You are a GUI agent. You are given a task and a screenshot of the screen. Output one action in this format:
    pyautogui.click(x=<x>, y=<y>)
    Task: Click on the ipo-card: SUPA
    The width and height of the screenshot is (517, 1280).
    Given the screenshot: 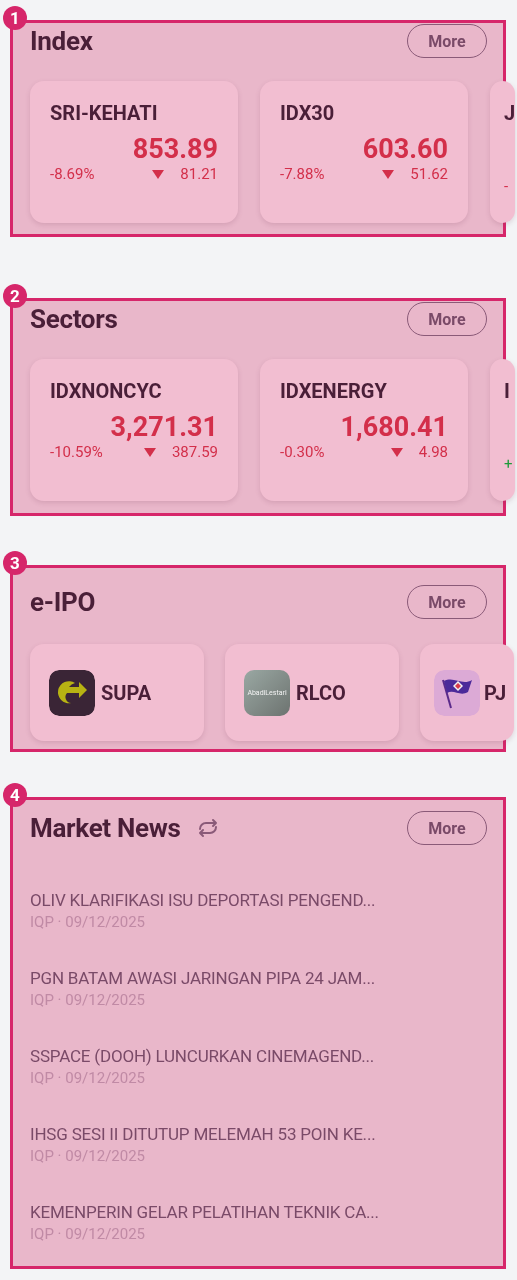 What is the action you would take?
    pyautogui.click(x=117, y=692)
    